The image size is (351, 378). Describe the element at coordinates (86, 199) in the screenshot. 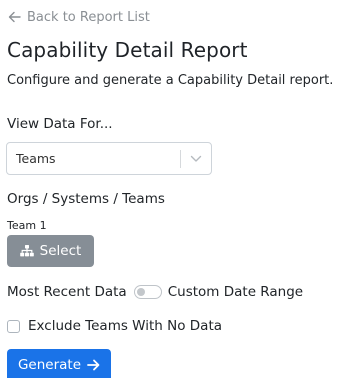

I see `orgs-systems-teams-label: Orgs / Systems / Teams` at that location.